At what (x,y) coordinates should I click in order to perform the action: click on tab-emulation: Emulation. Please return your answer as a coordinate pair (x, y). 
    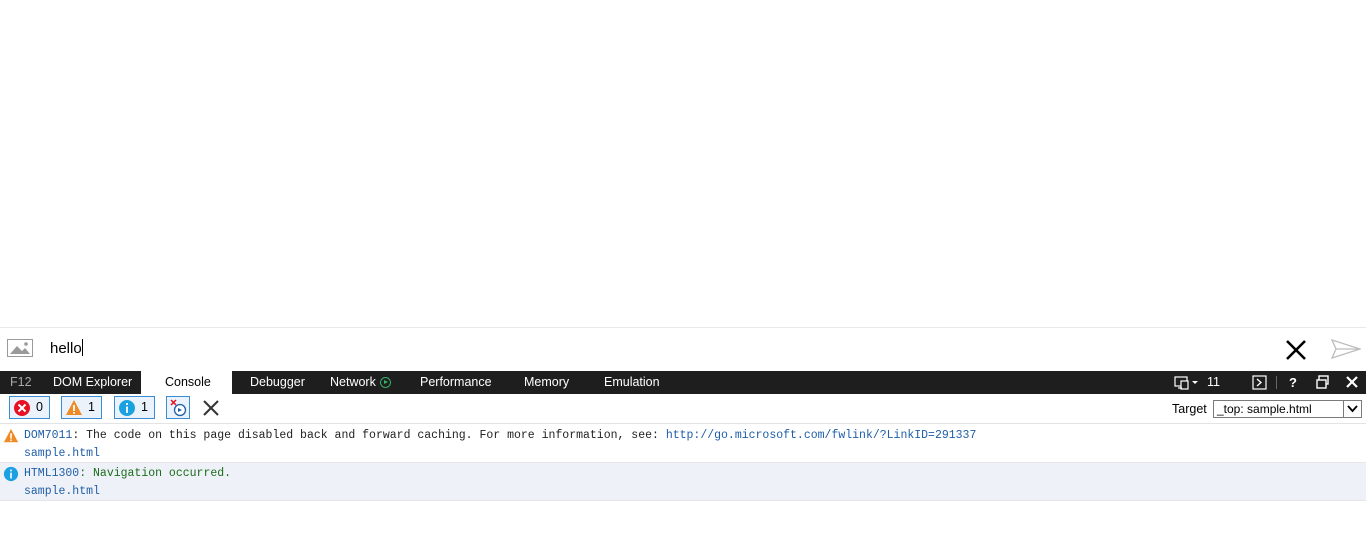
    Looking at the image, I should click on (632, 382).